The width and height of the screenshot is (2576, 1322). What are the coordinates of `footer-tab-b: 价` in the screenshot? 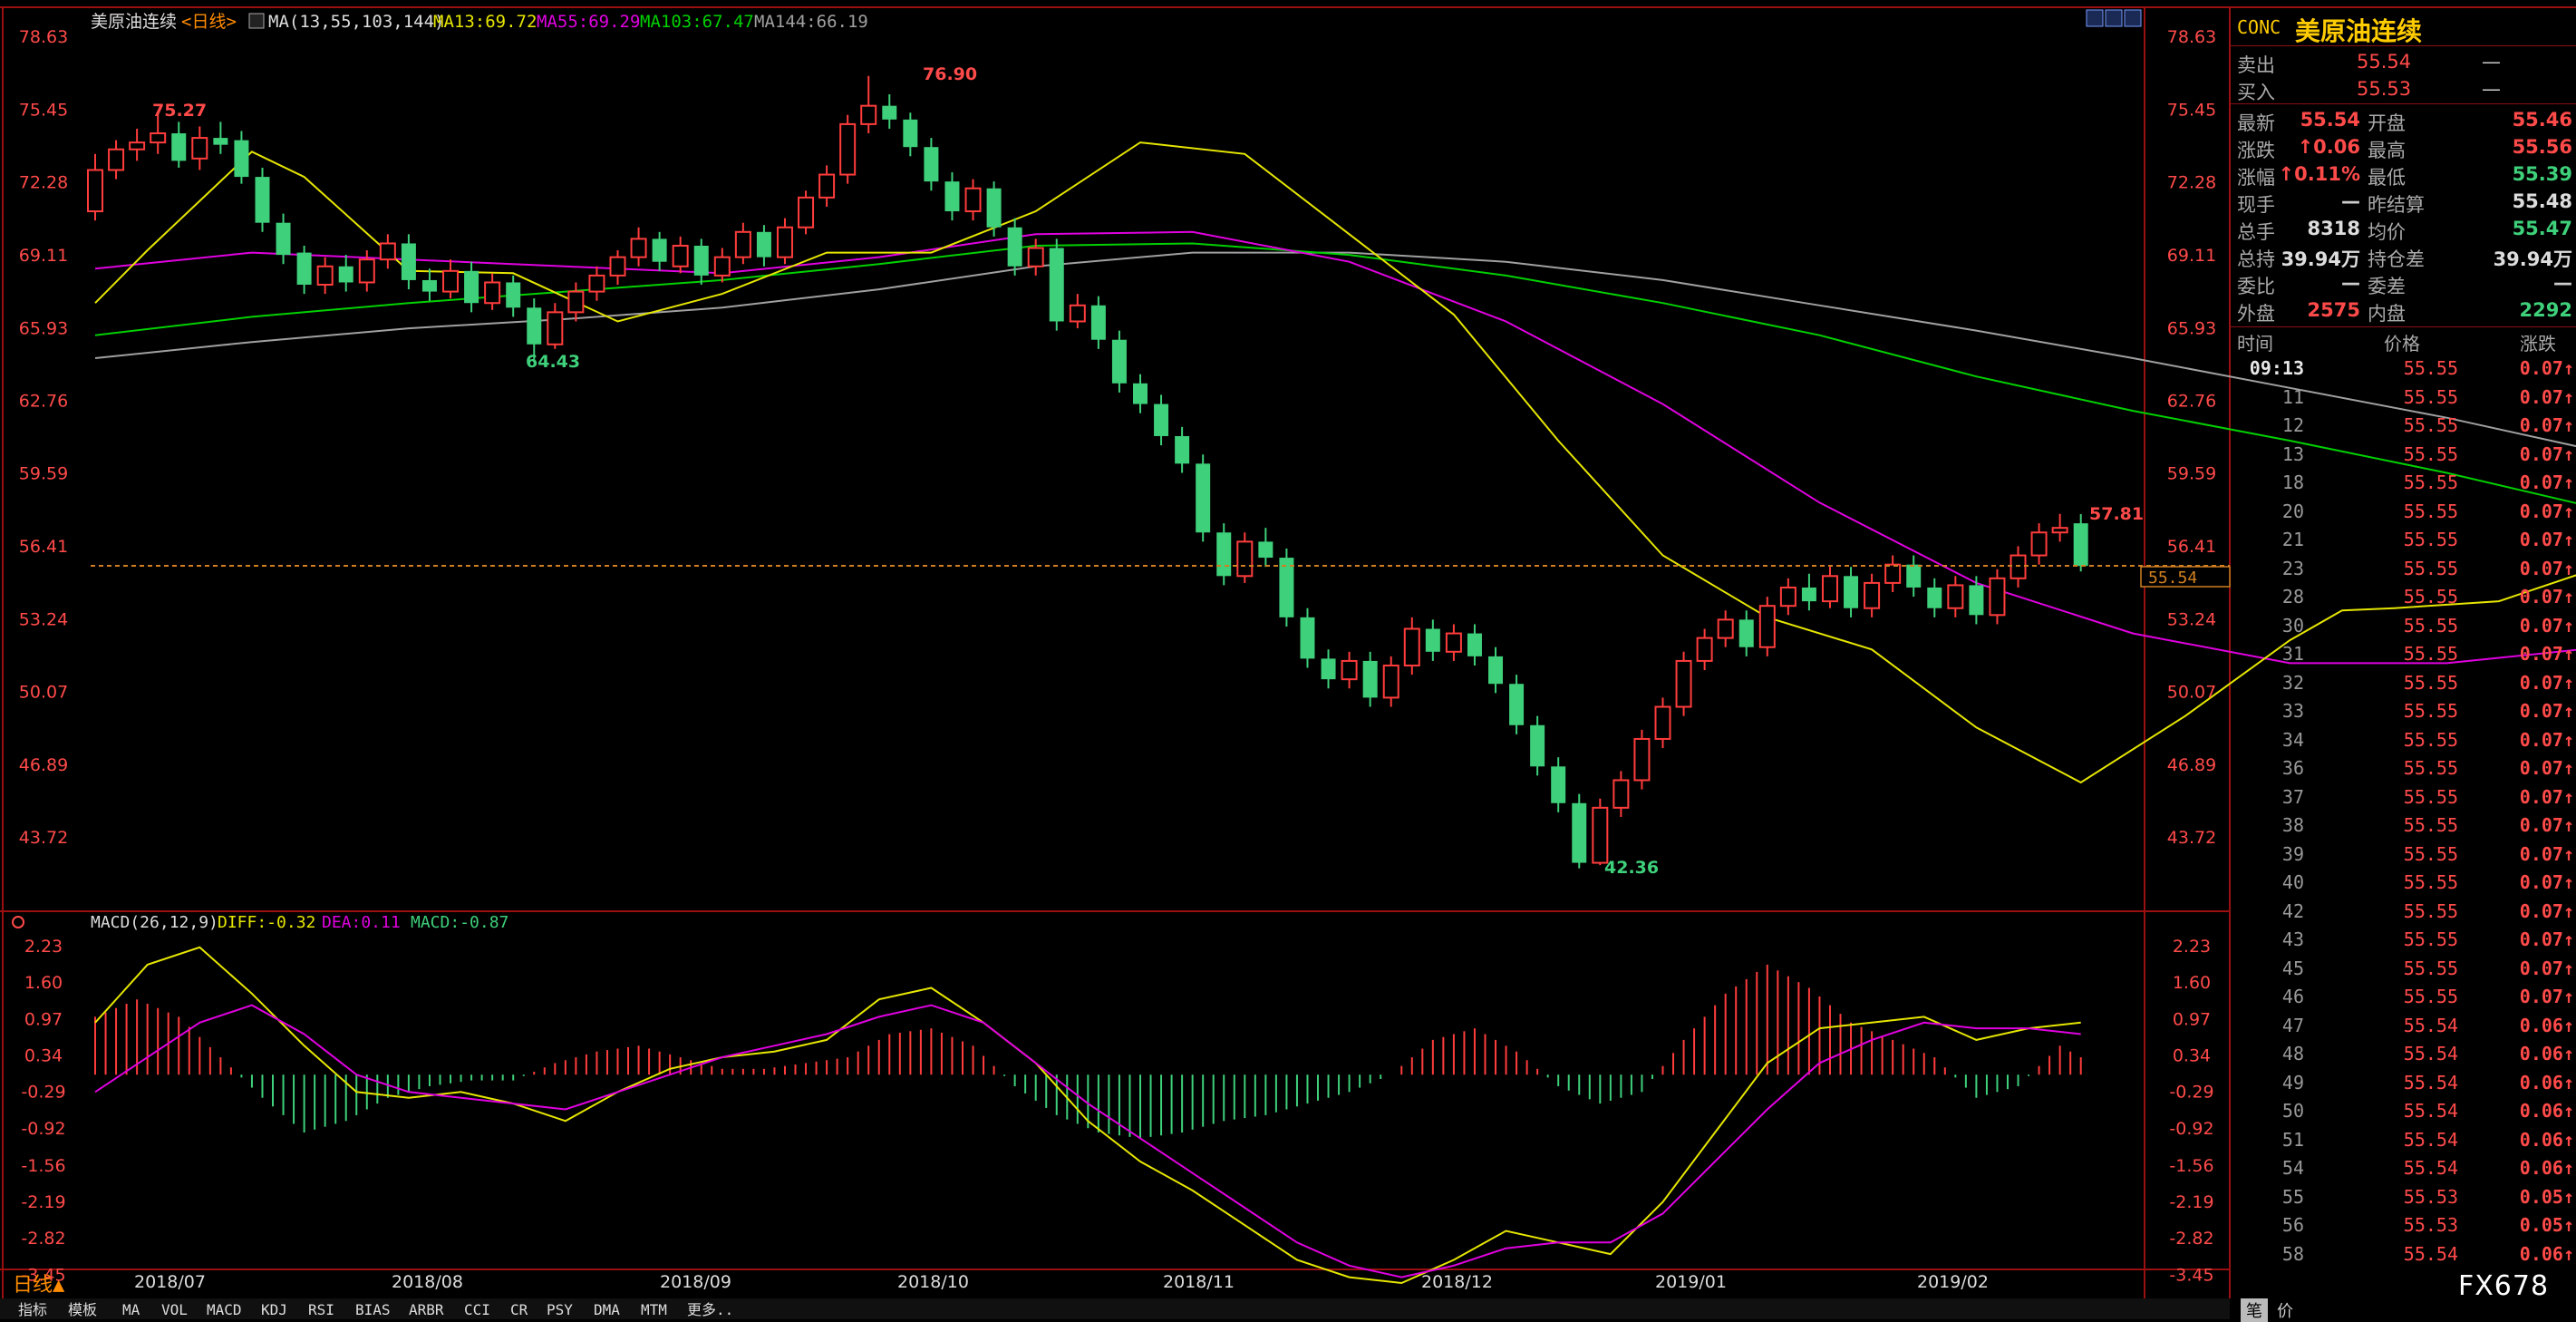 It's located at (2285, 1310).